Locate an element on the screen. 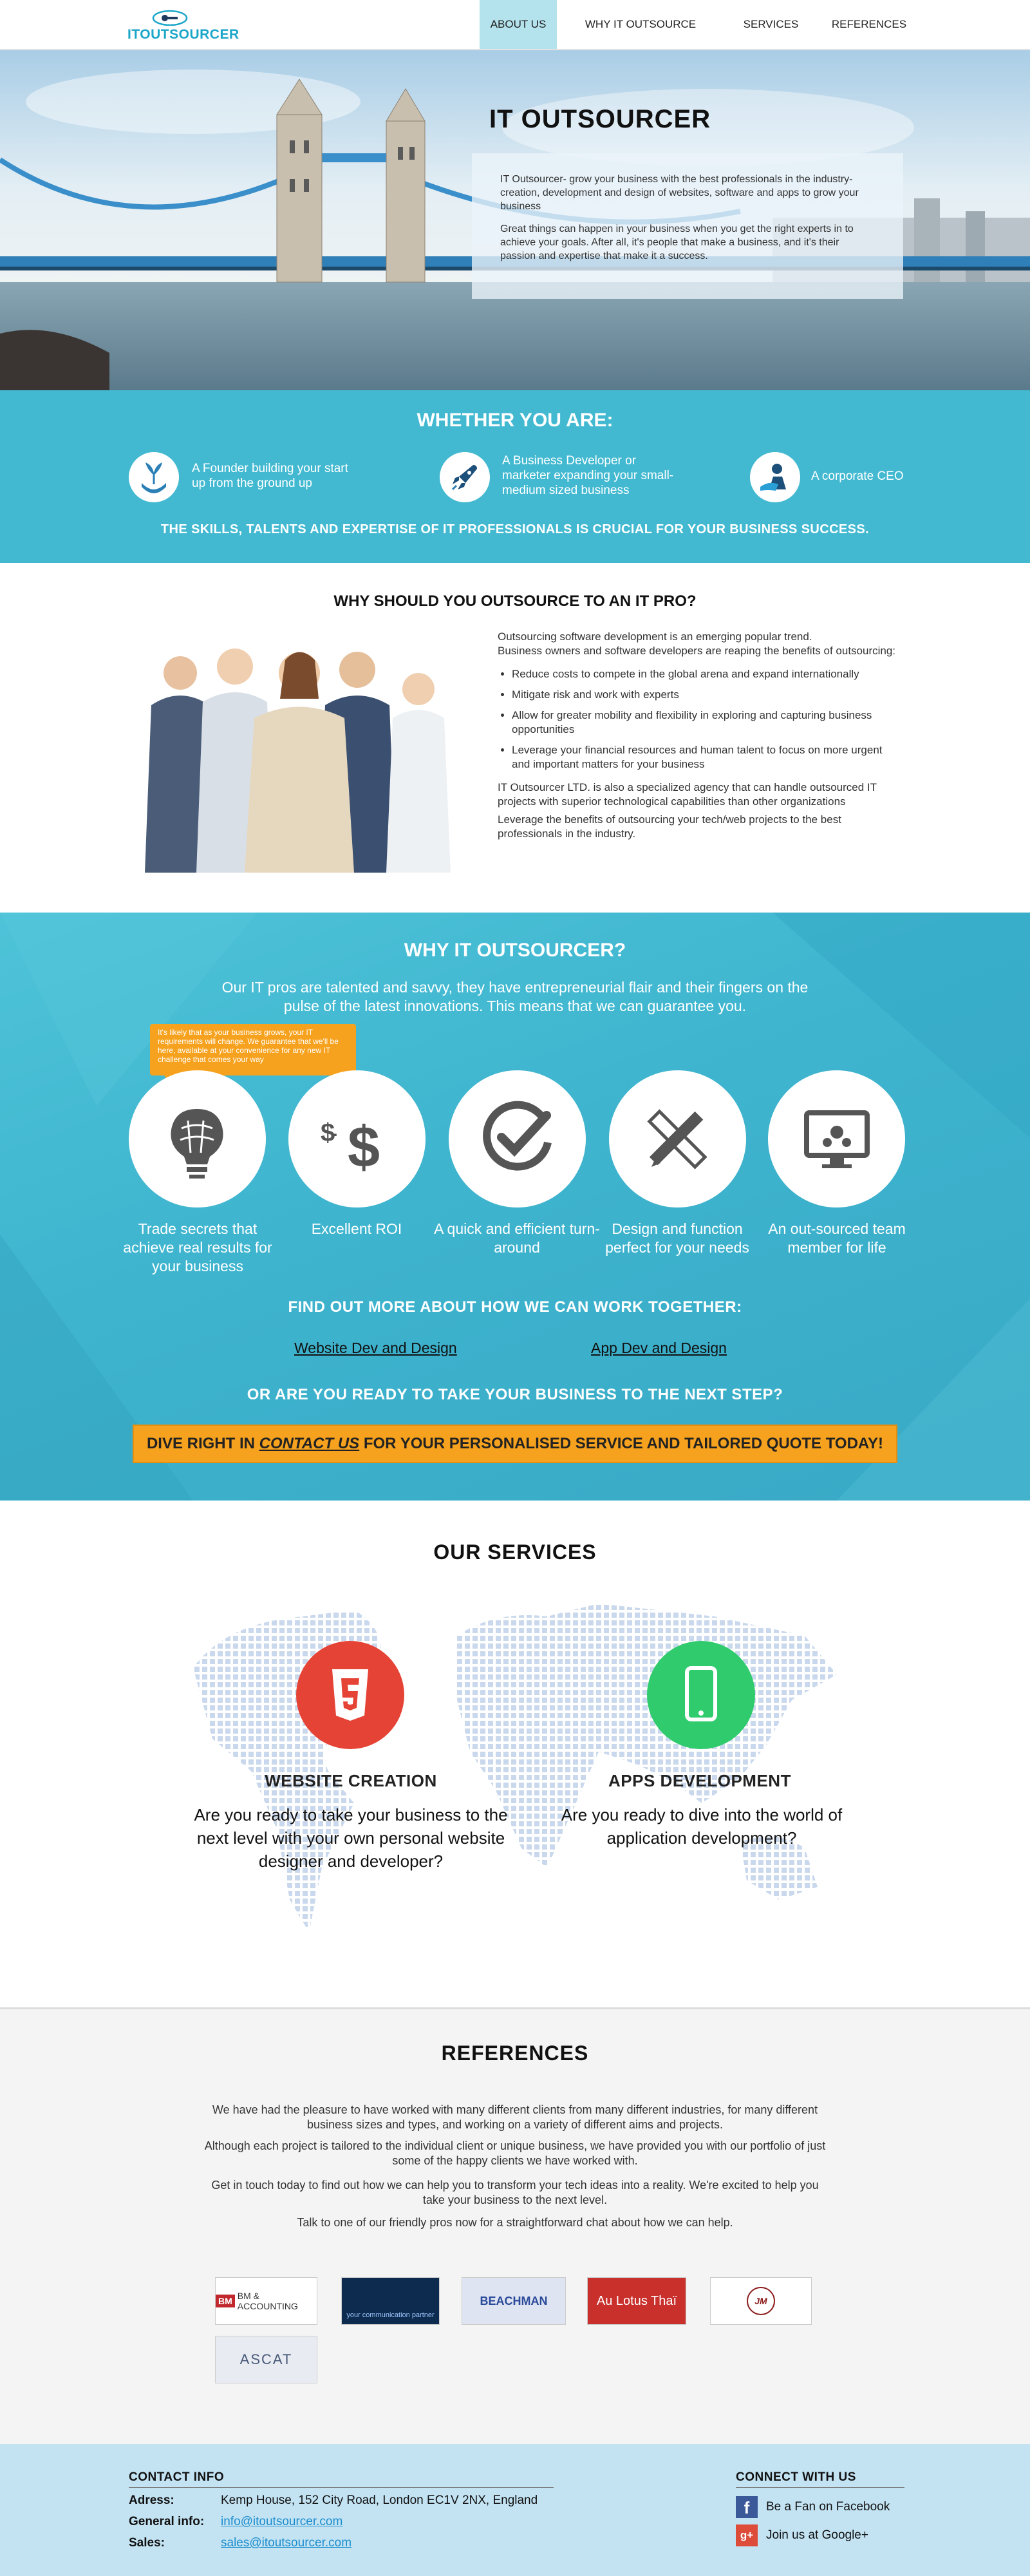 This screenshot has width=1030, height=2576. app-dev-link: App Dev and Design is located at coordinates (659, 1349).